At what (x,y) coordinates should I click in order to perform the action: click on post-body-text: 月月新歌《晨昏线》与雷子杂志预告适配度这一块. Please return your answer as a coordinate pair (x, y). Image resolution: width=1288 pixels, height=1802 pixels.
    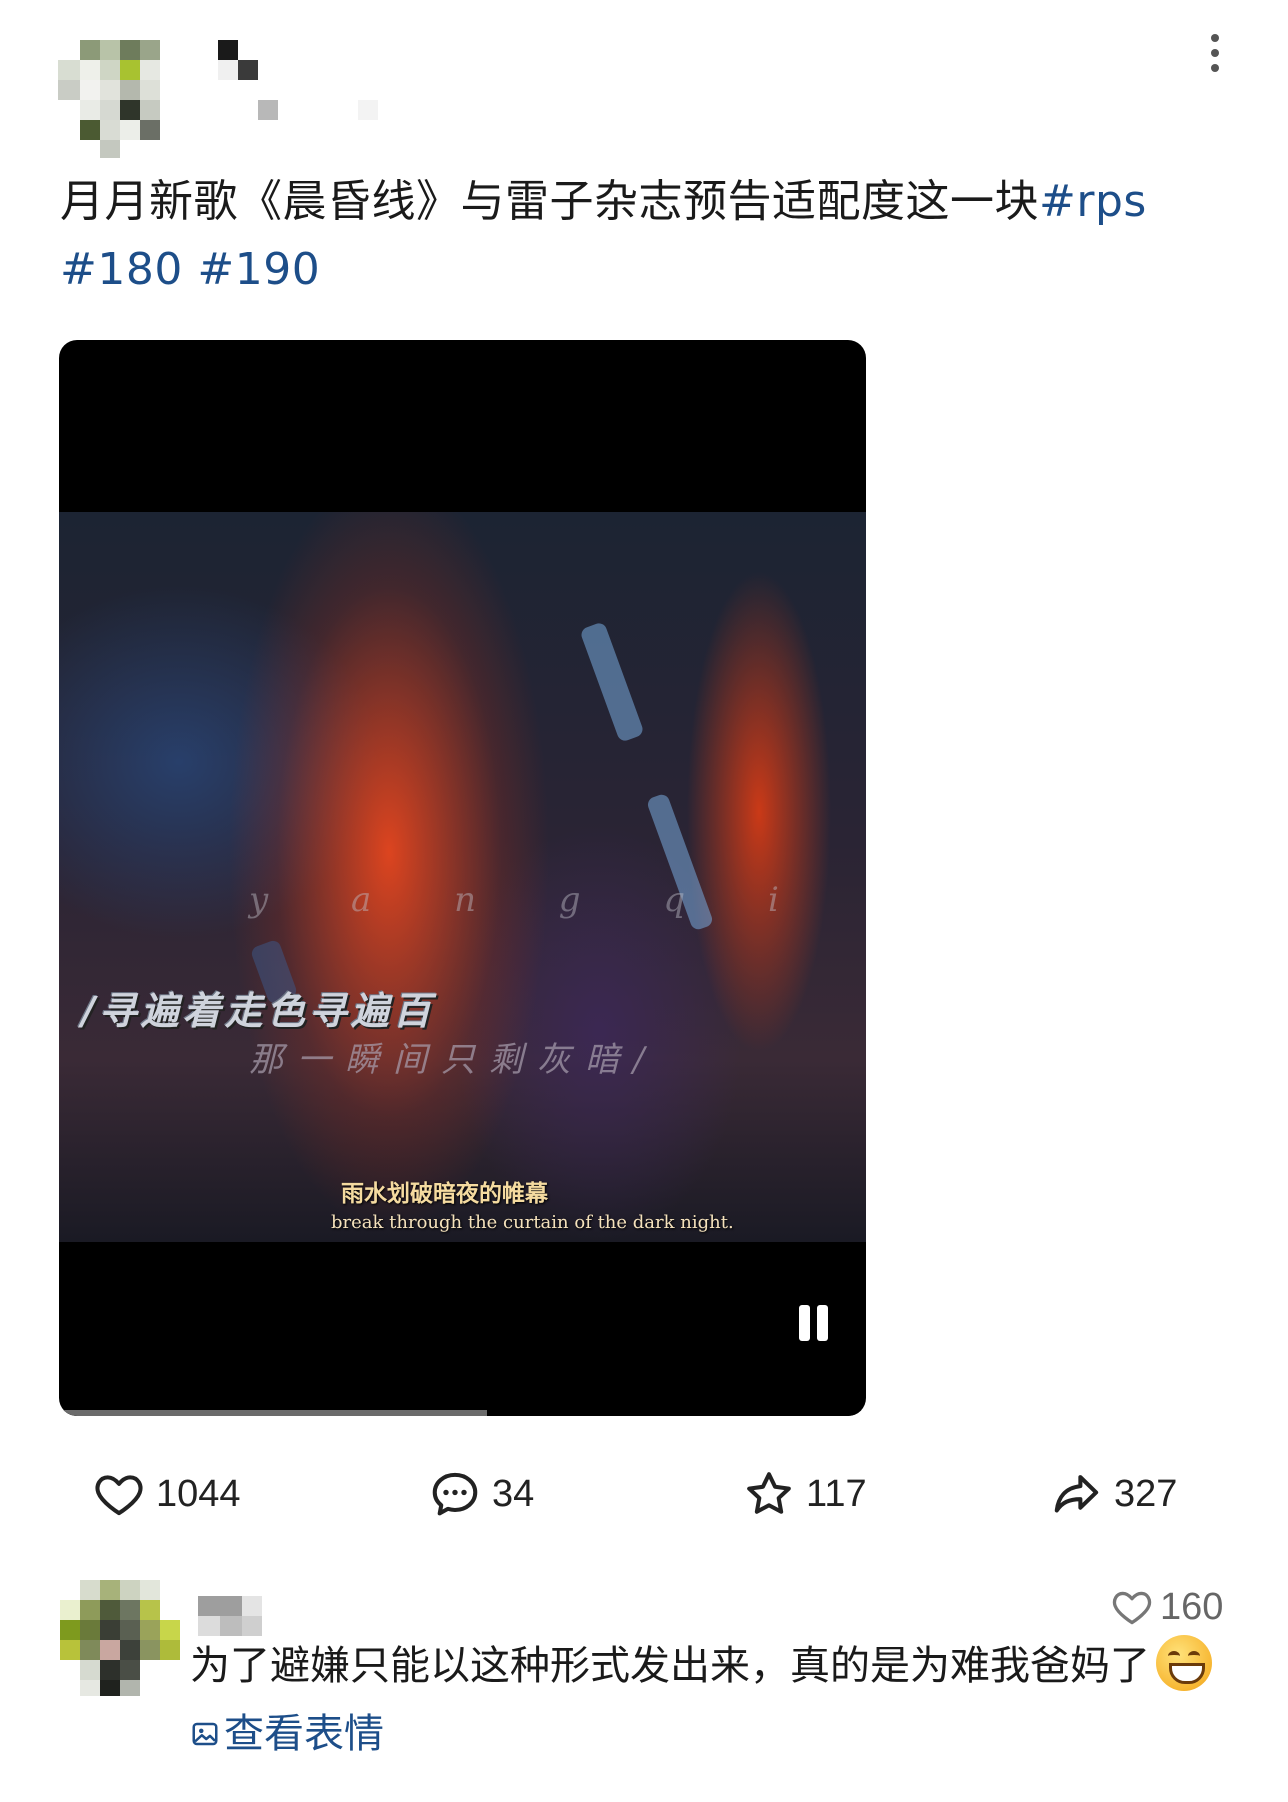
    Looking at the image, I should click on (549, 201).